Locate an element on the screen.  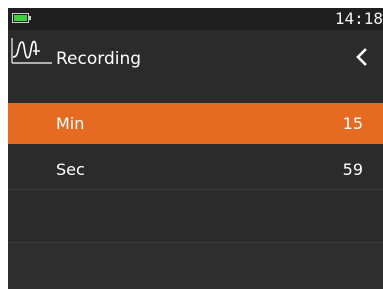
page-title: Recording is located at coordinates (99, 59).